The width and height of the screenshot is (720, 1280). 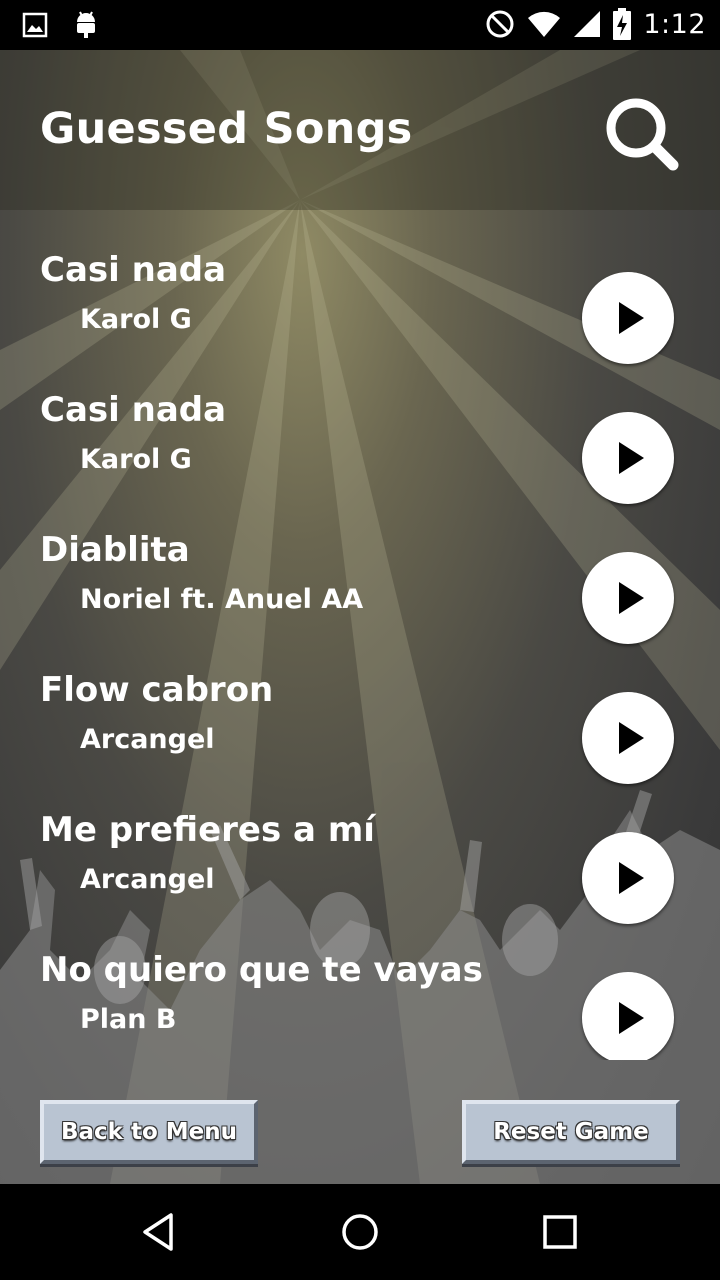 I want to click on song-title: Flow cabron, so click(x=157, y=690).